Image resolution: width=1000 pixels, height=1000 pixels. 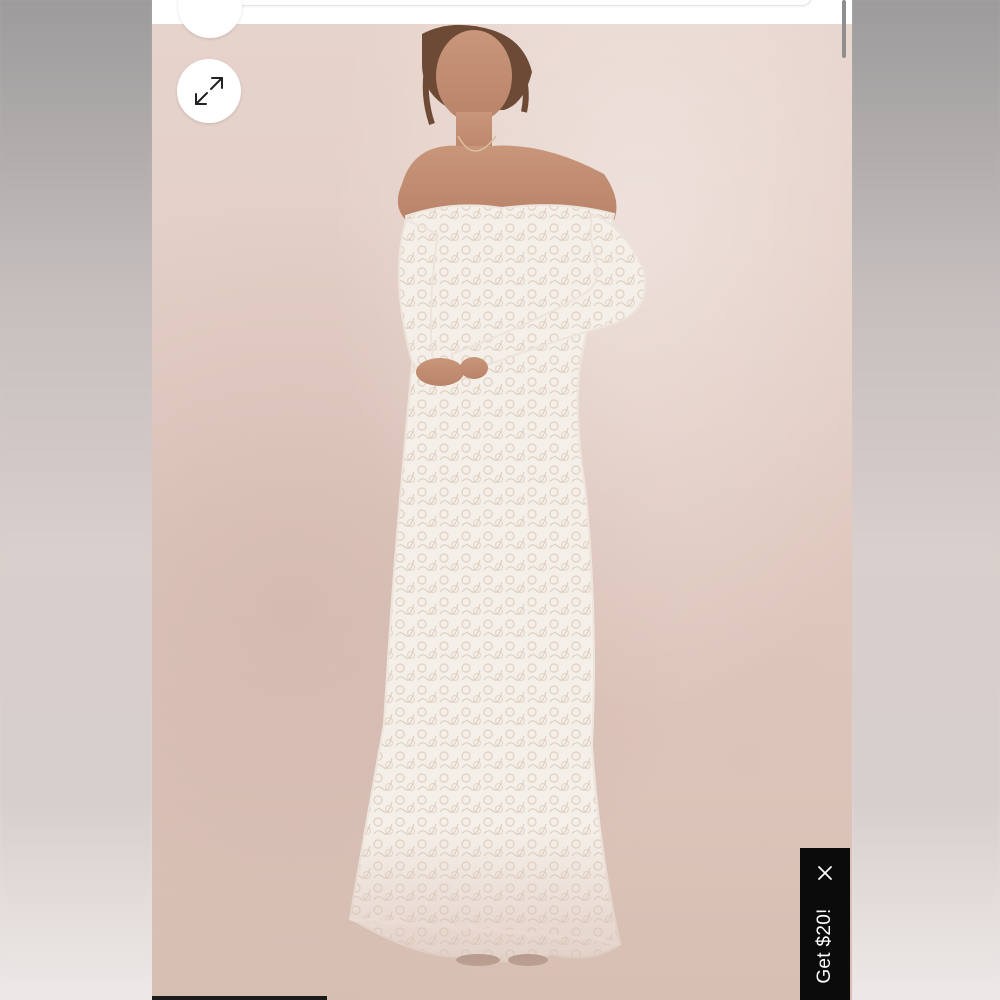 I want to click on promo-close-button, so click(x=825, y=873).